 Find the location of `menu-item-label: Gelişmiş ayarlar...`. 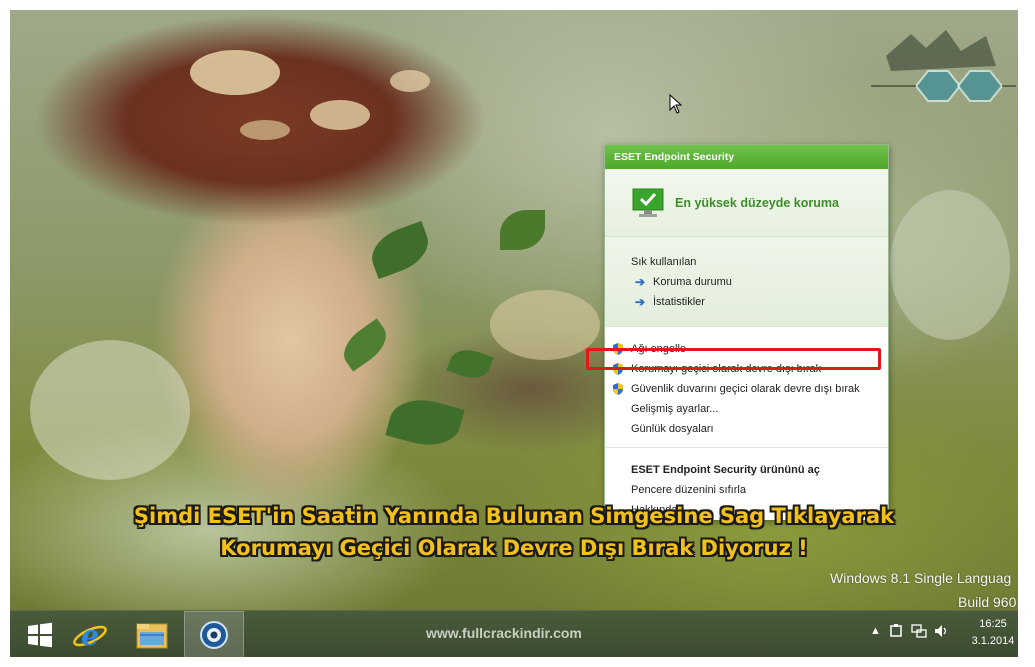

menu-item-label: Gelişmiş ayarlar... is located at coordinates (675, 409).